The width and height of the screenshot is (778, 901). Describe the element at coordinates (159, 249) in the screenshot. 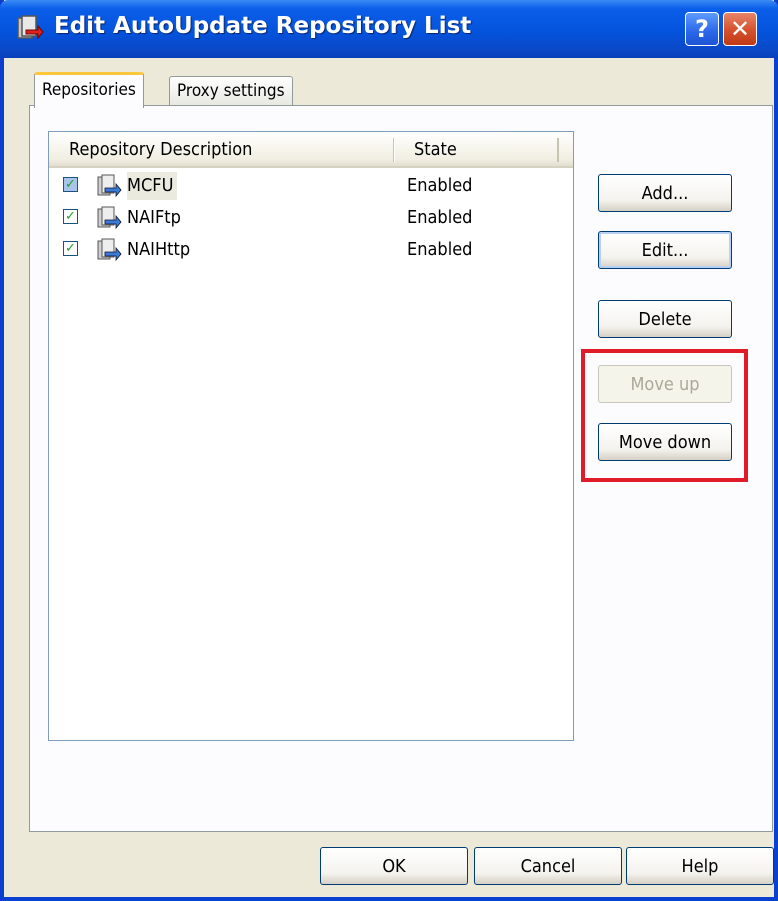

I see `repository-name: NAIHttp` at that location.